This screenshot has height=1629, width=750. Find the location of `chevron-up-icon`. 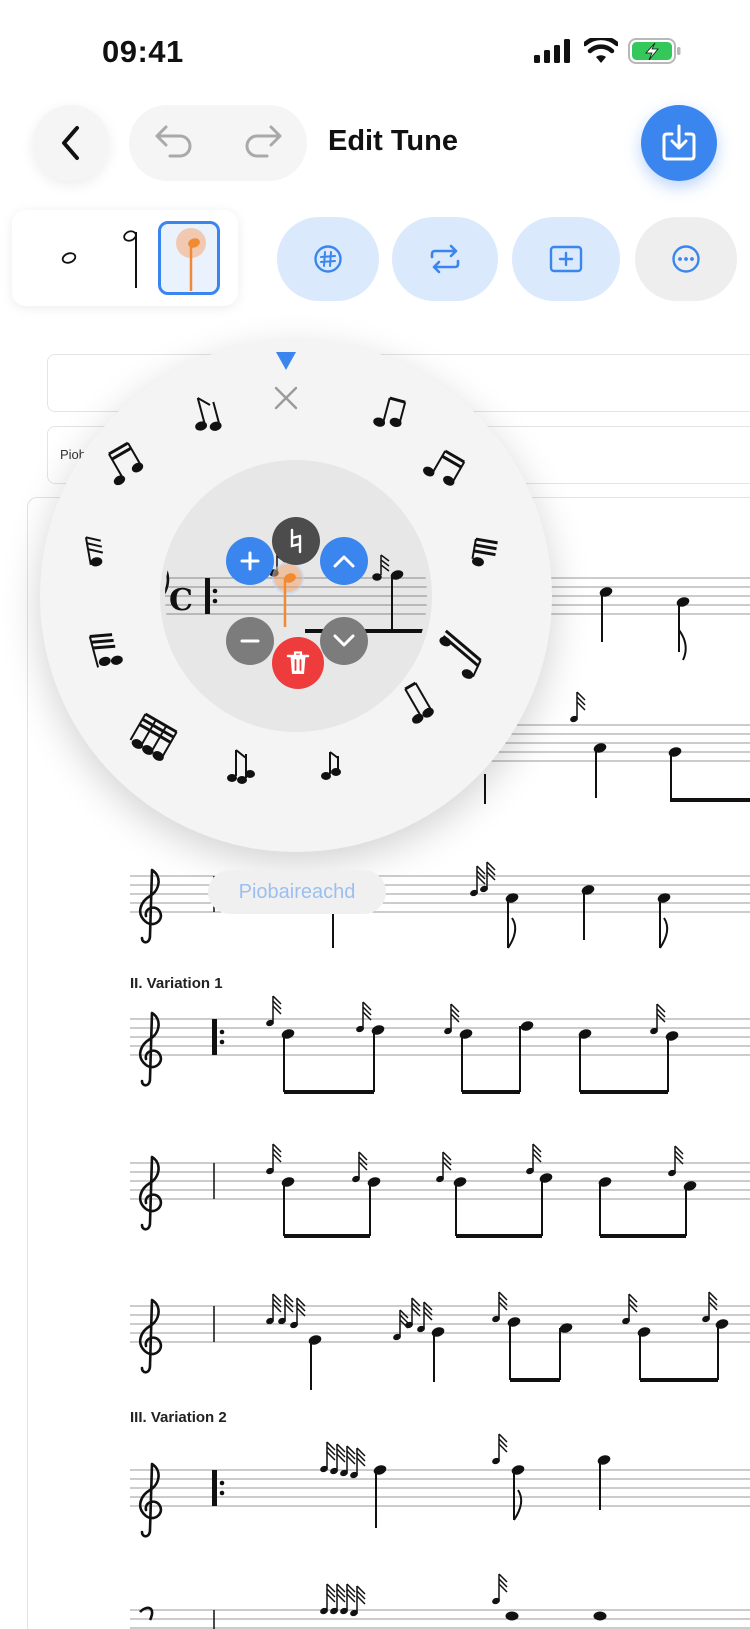

chevron-up-icon is located at coordinates (344, 561).